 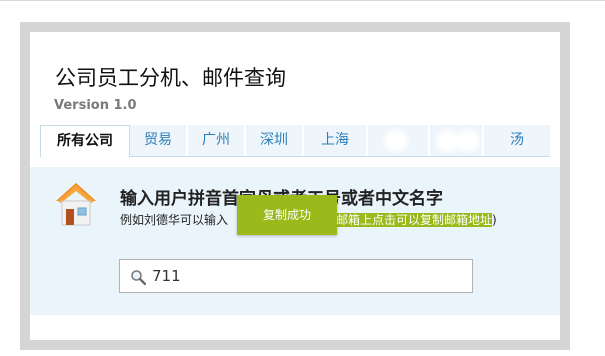 I want to click on tab-label: 上海, so click(x=335, y=140).